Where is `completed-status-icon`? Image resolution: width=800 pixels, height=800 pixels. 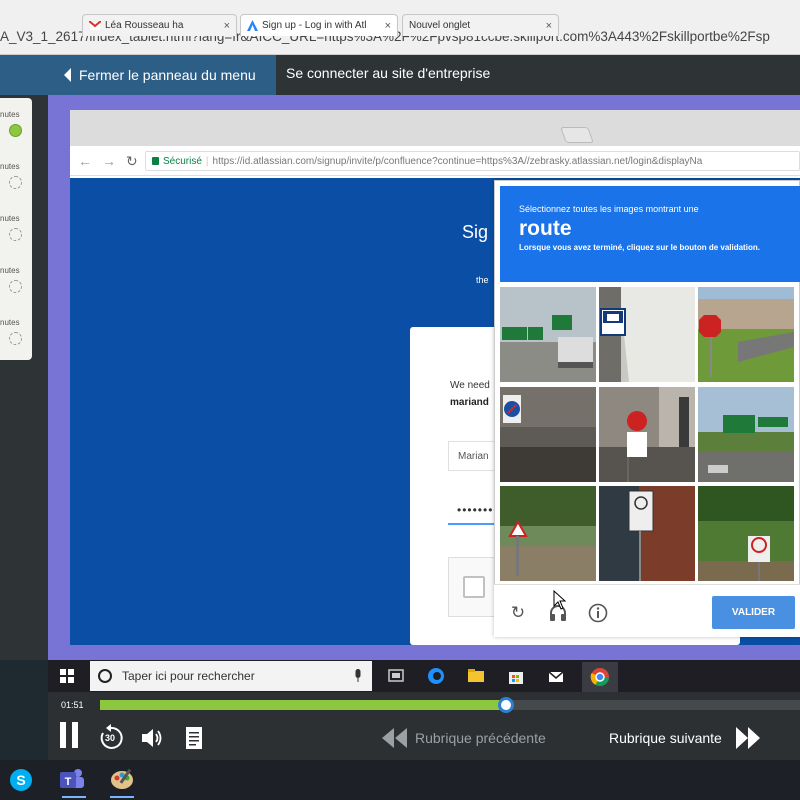
completed-status-icon is located at coordinates (15, 130).